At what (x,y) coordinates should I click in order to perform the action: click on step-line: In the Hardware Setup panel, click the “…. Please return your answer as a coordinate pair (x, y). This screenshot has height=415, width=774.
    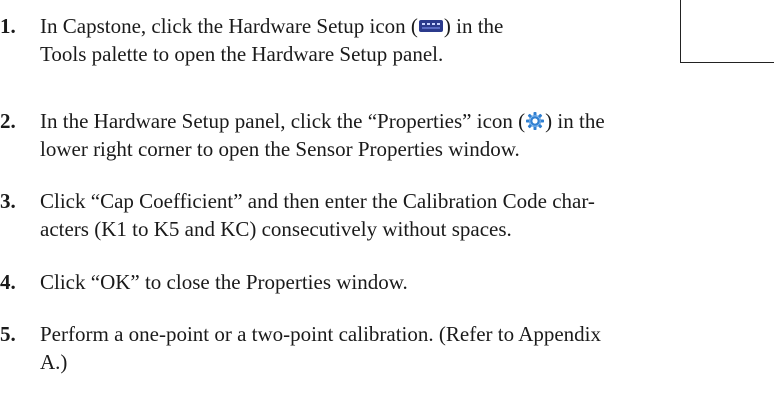
    Looking at the image, I should click on (322, 121).